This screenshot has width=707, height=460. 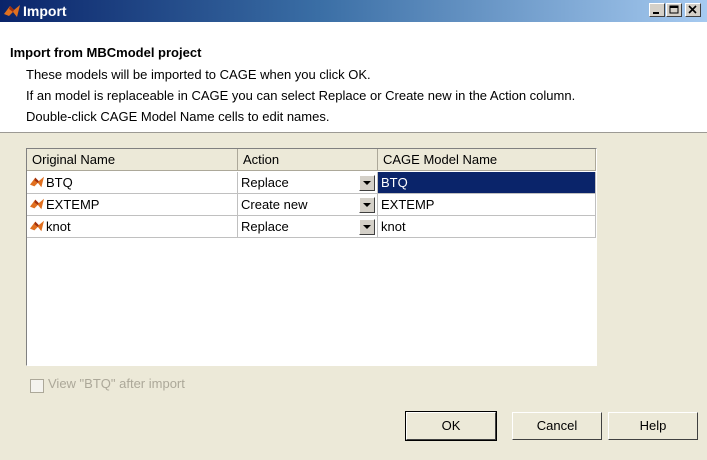 I want to click on table-row: EXTEMP Create new EXTEMP, so click(x=311, y=205).